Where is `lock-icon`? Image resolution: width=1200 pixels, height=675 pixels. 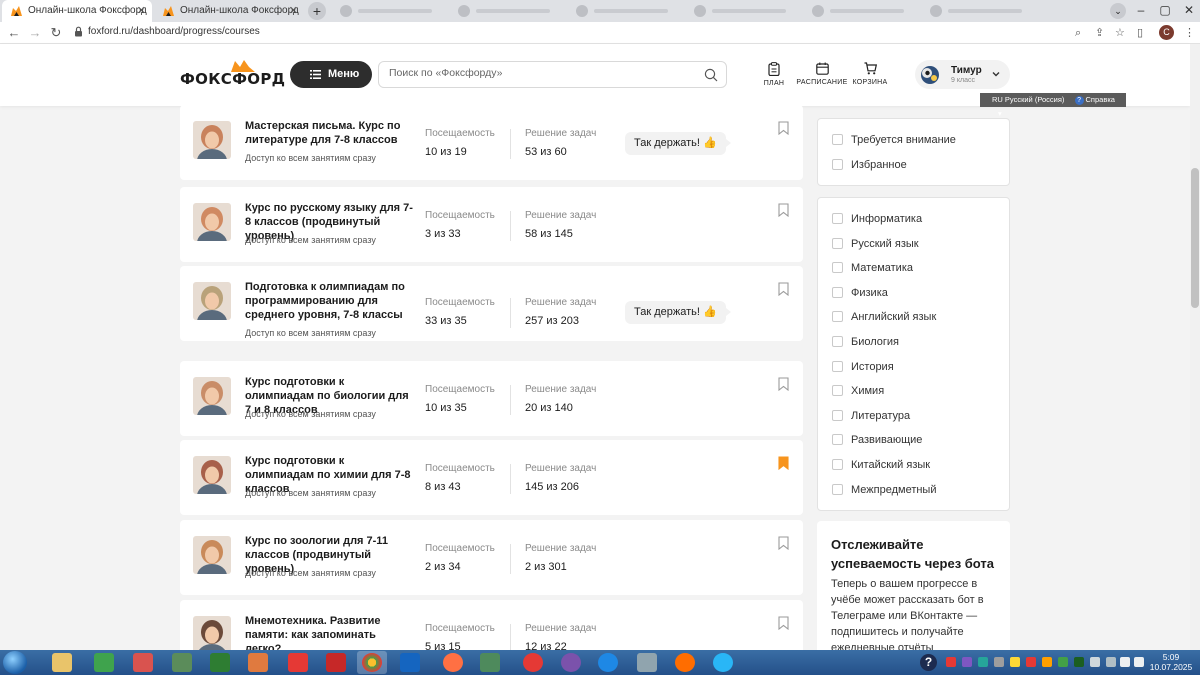 lock-icon is located at coordinates (78, 31).